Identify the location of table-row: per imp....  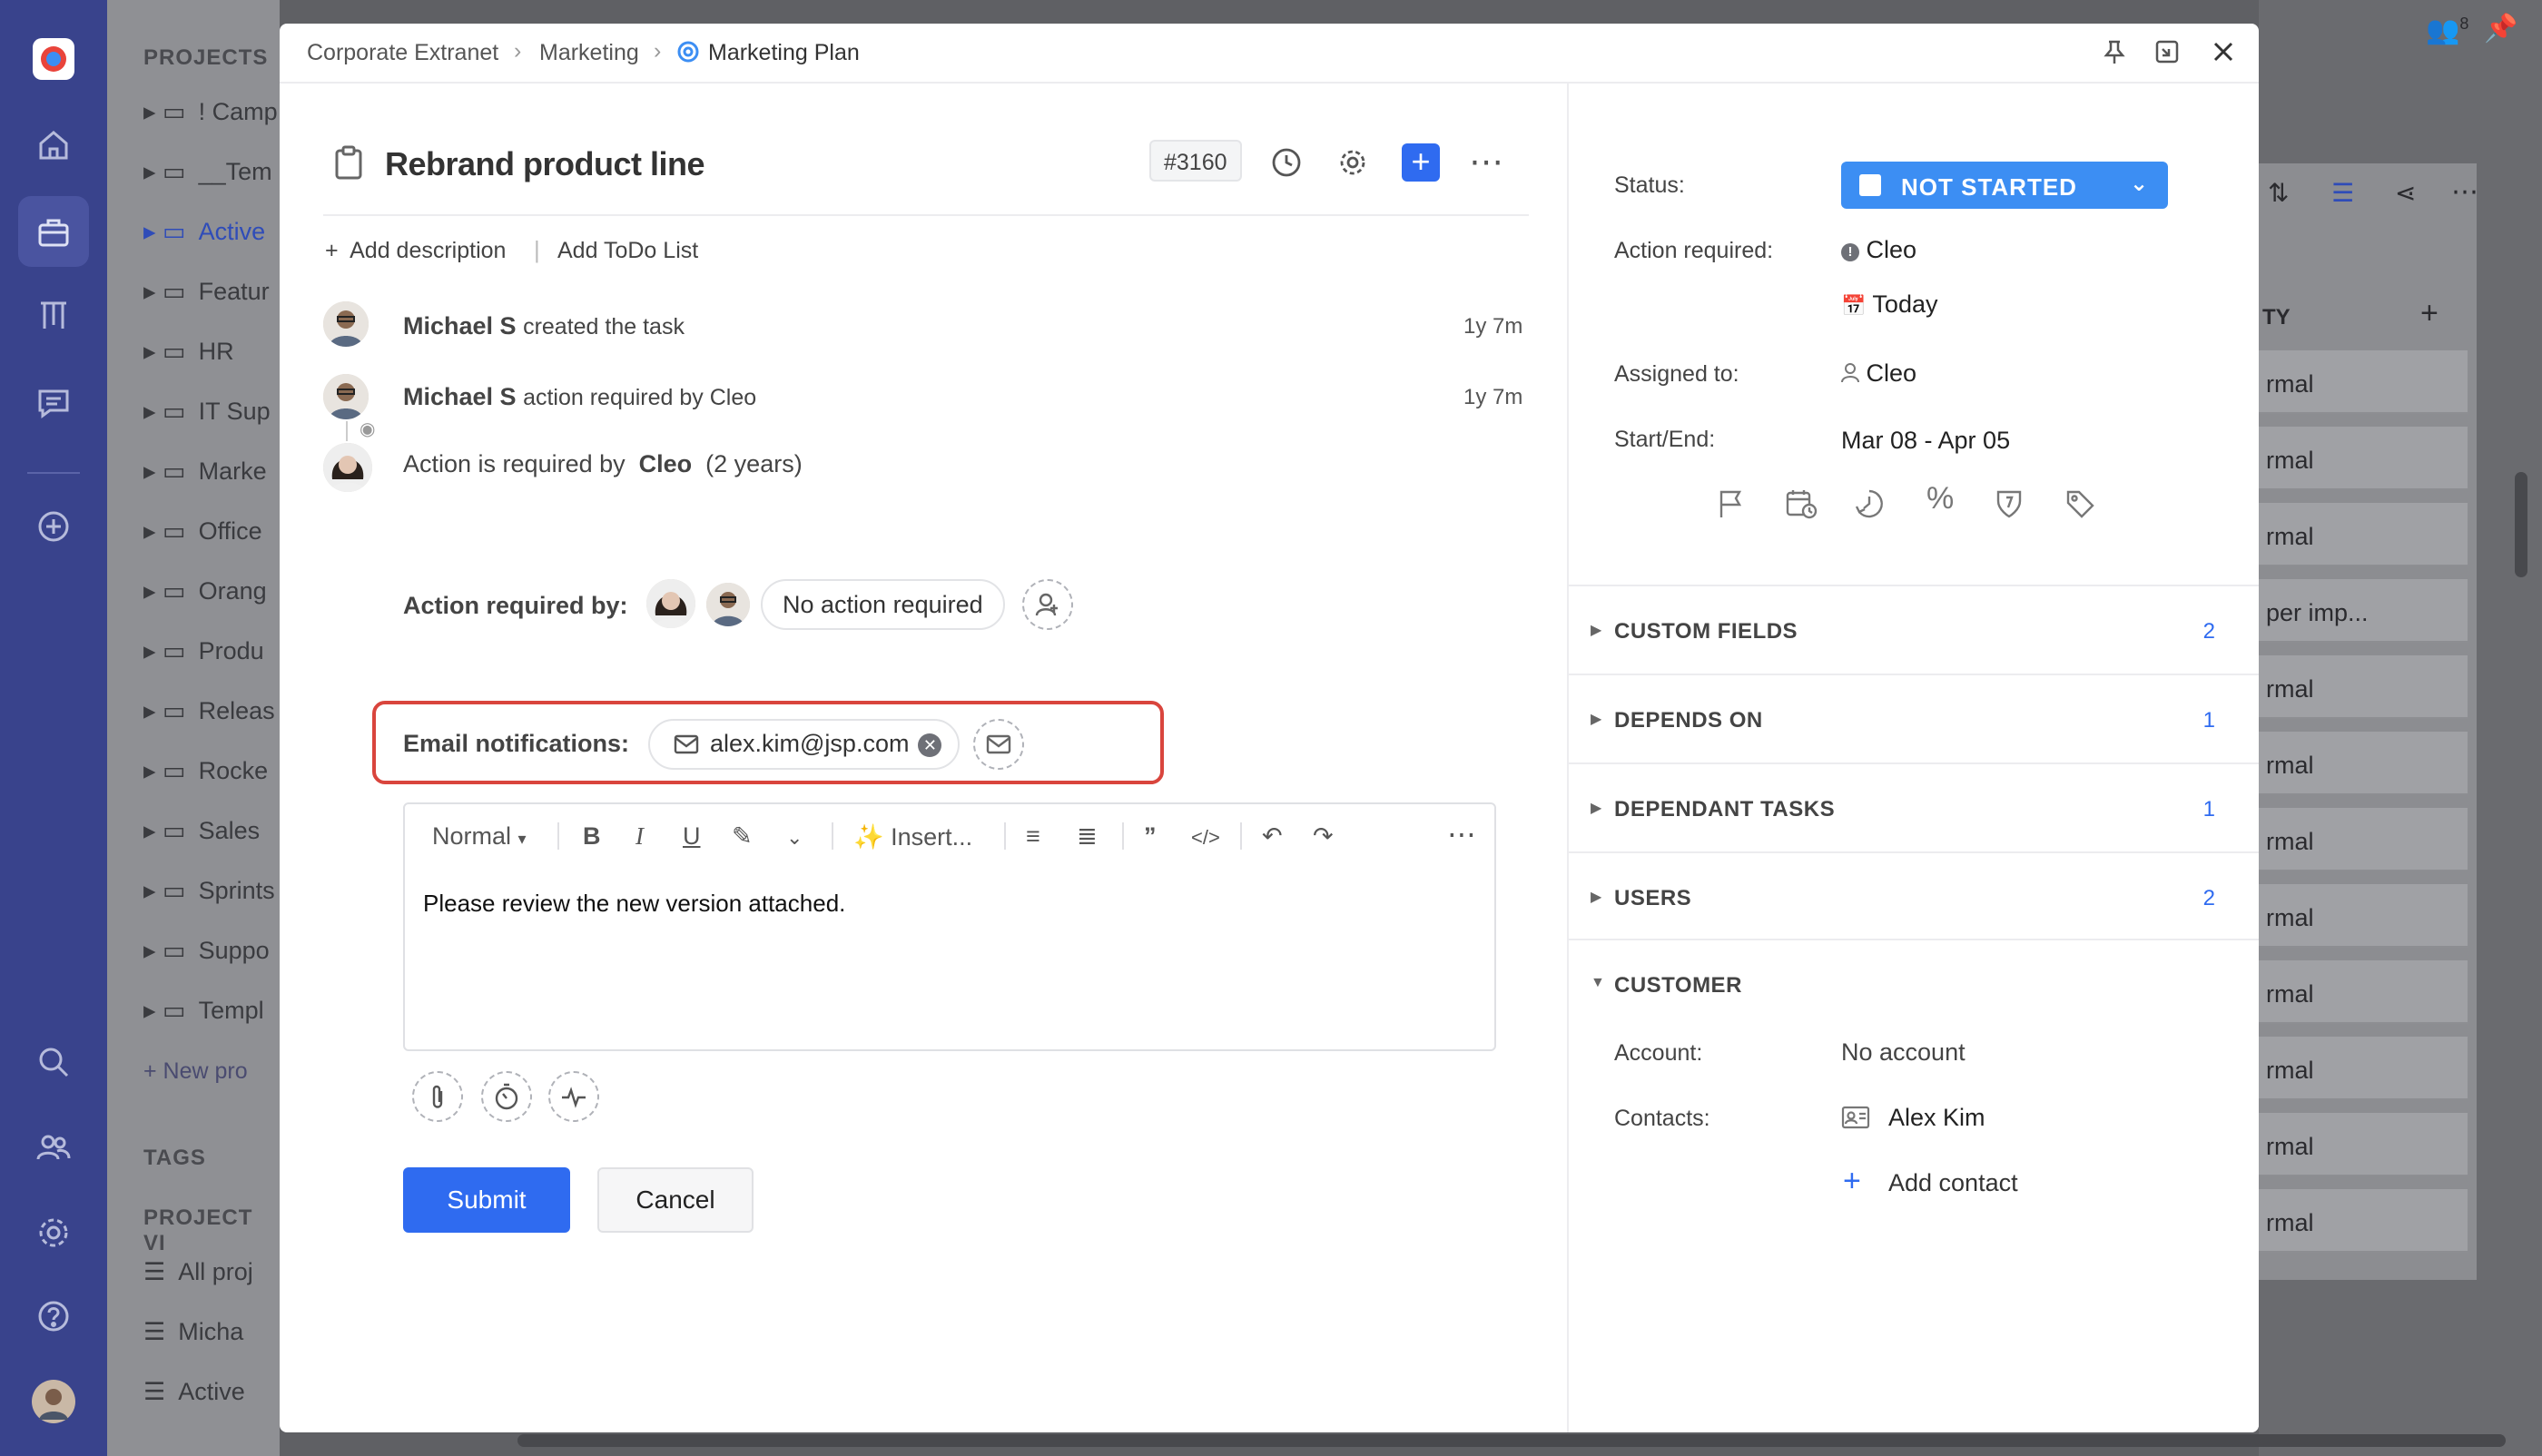
(2363, 611).